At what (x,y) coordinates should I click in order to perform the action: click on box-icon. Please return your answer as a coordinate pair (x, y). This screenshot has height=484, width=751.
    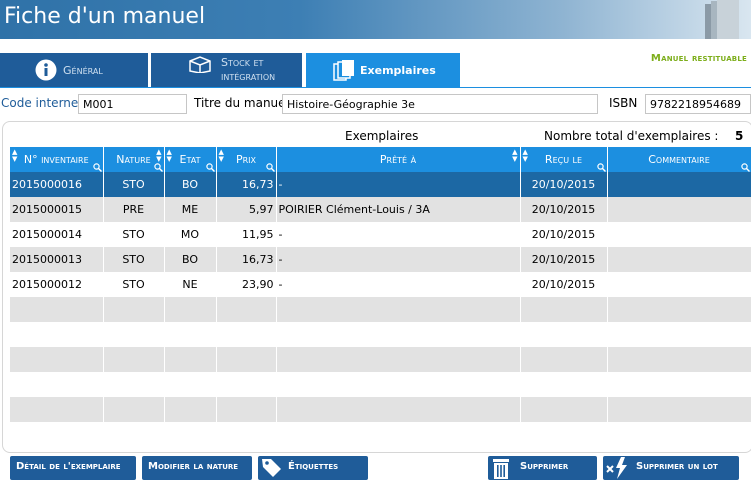
    Looking at the image, I should click on (200, 64).